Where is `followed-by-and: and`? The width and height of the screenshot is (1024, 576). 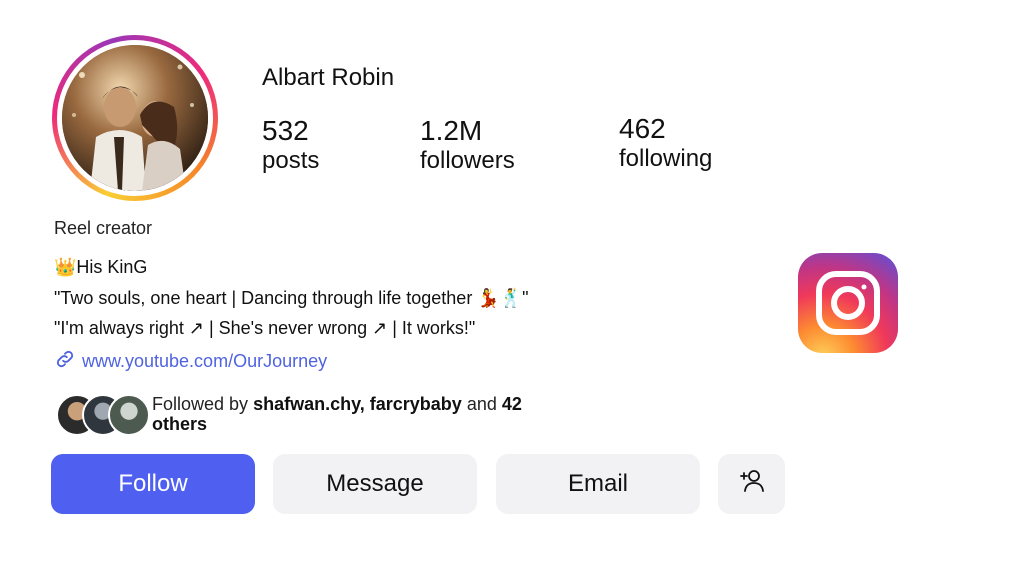 followed-by-and: and is located at coordinates (481, 404).